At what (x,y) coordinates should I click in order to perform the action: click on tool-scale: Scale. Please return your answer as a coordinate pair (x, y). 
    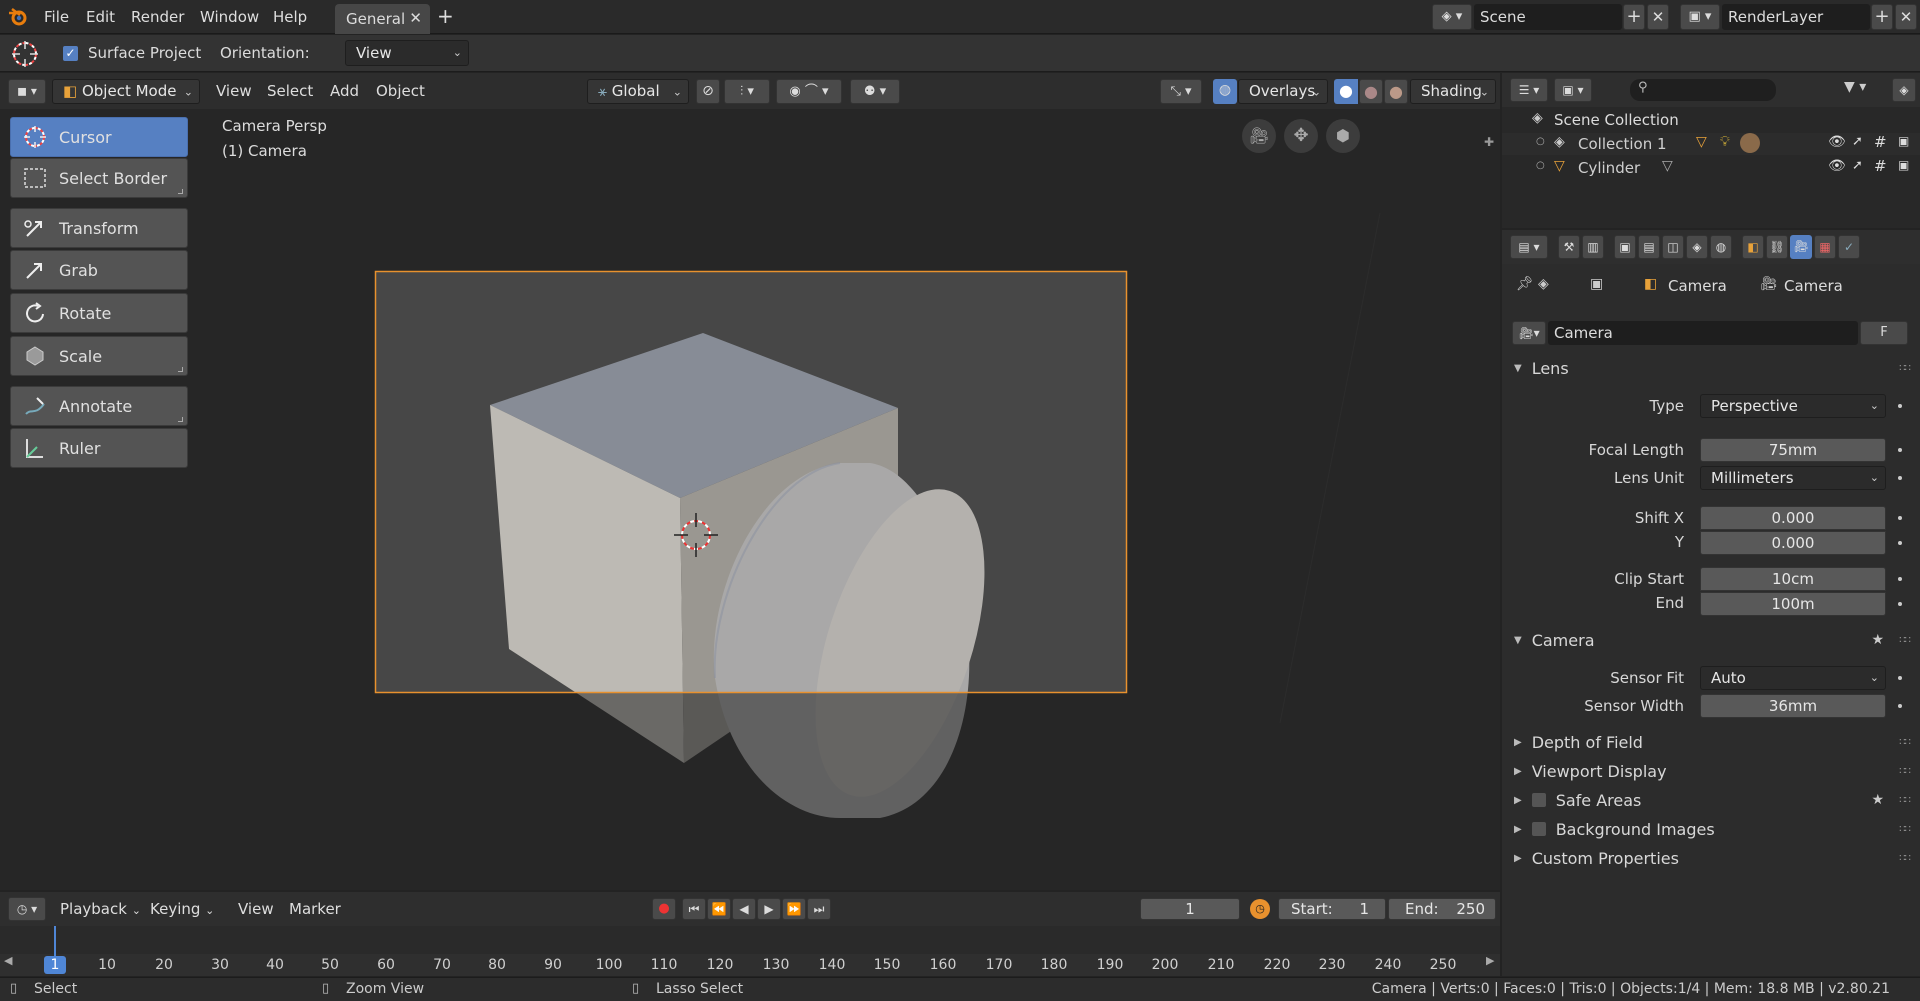
    Looking at the image, I should click on (99, 356).